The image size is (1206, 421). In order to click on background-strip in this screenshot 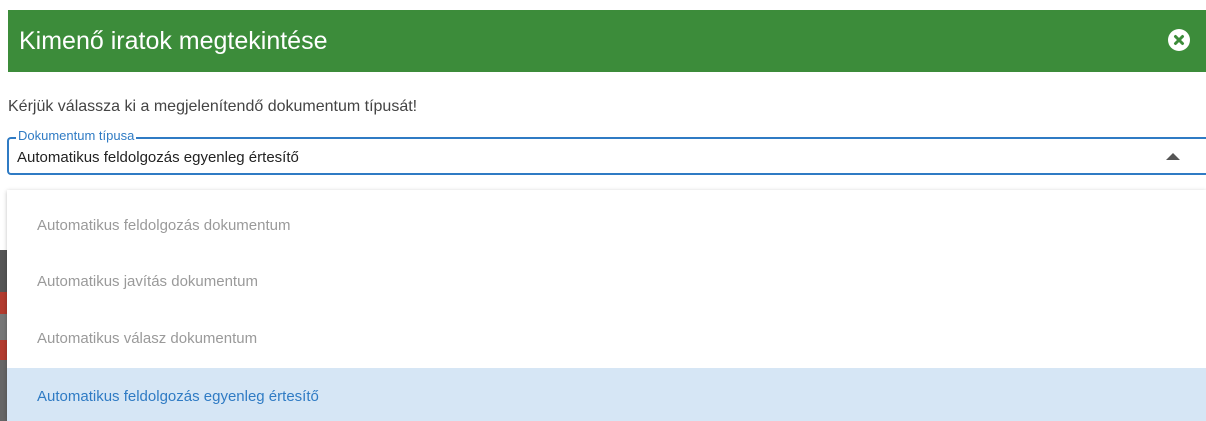, I will do `click(4, 5)`.